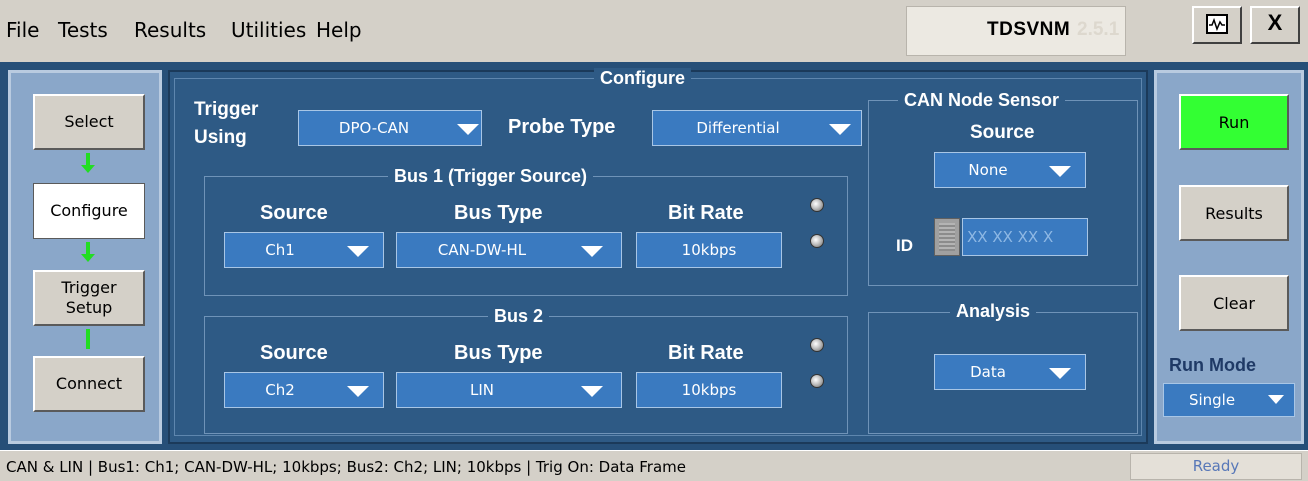  I want to click on bus1-source-dropdown: Ch1, so click(304, 250).